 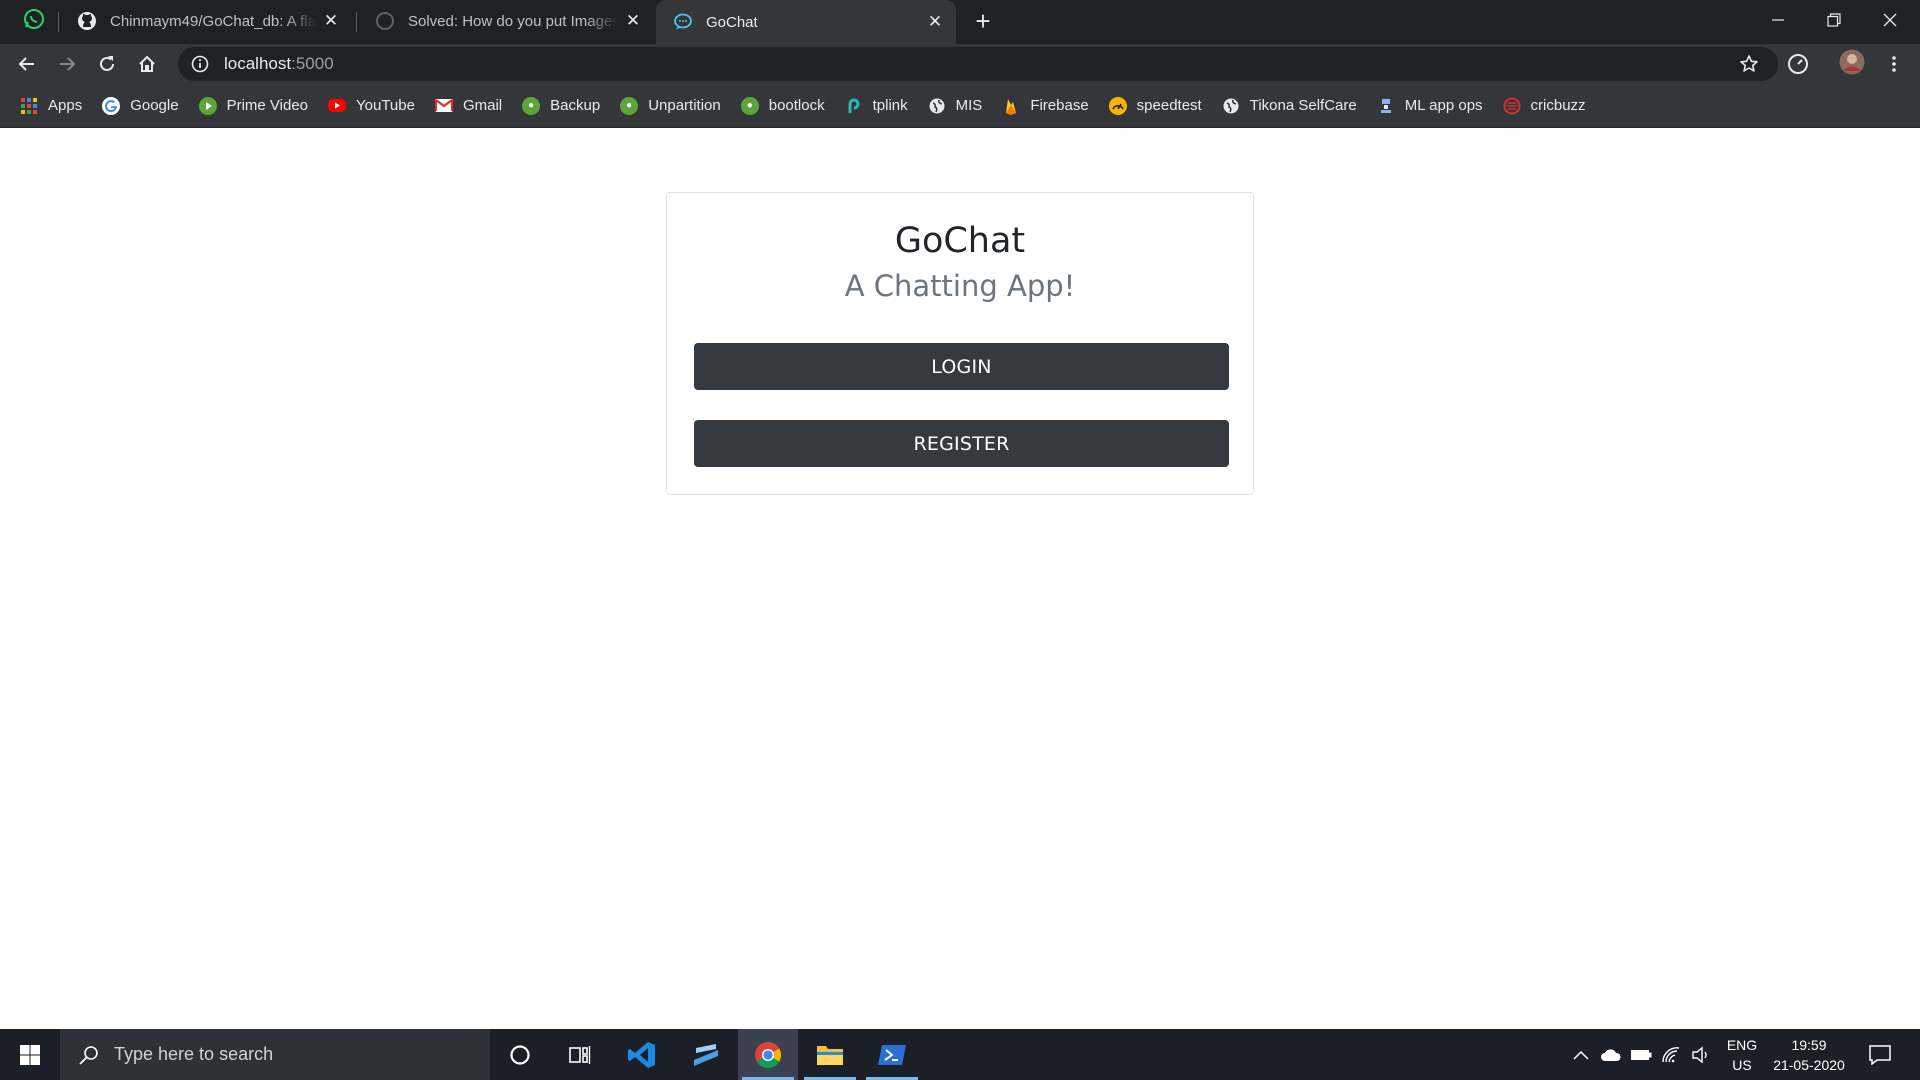 What do you see at coordinates (1049, 106) in the screenshot?
I see `bookmark-firebase: Firebase` at bounding box center [1049, 106].